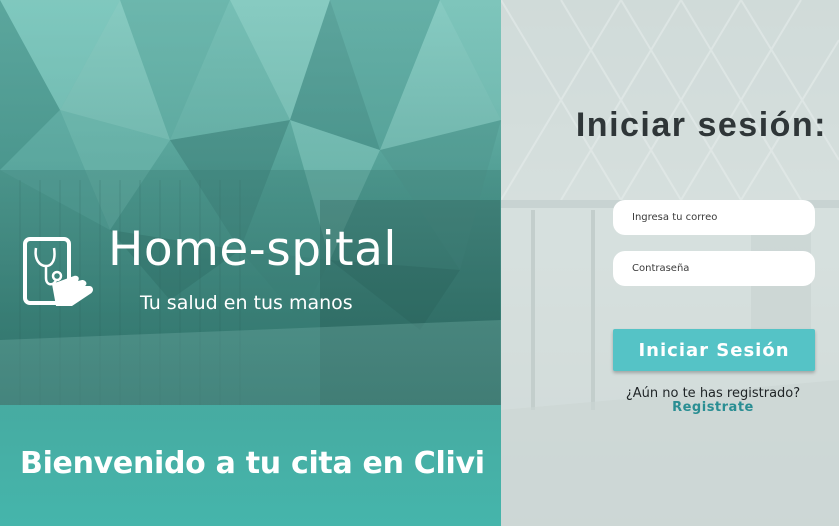 The height and width of the screenshot is (526, 839). I want to click on login-button: Iniciar Sesión, so click(714, 350).